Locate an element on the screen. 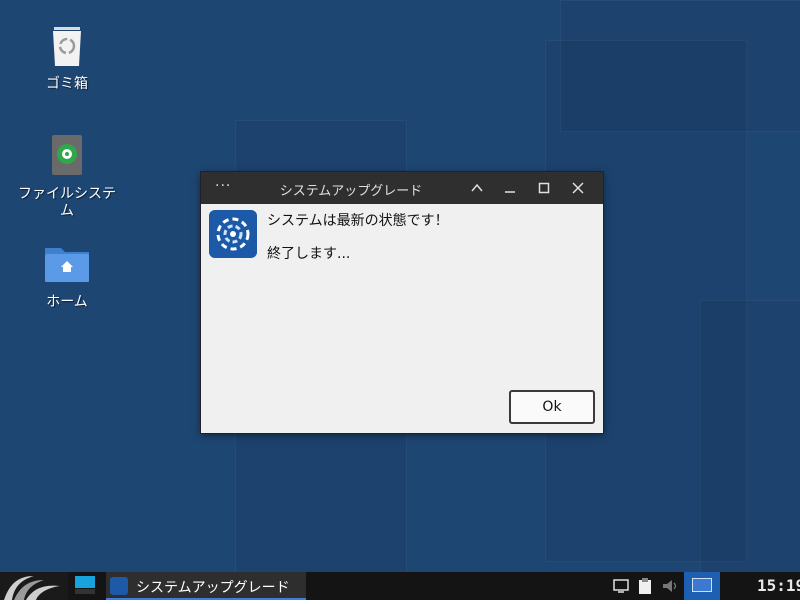 The height and width of the screenshot is (604, 800). home-folder-icon is located at coordinates (67, 265).